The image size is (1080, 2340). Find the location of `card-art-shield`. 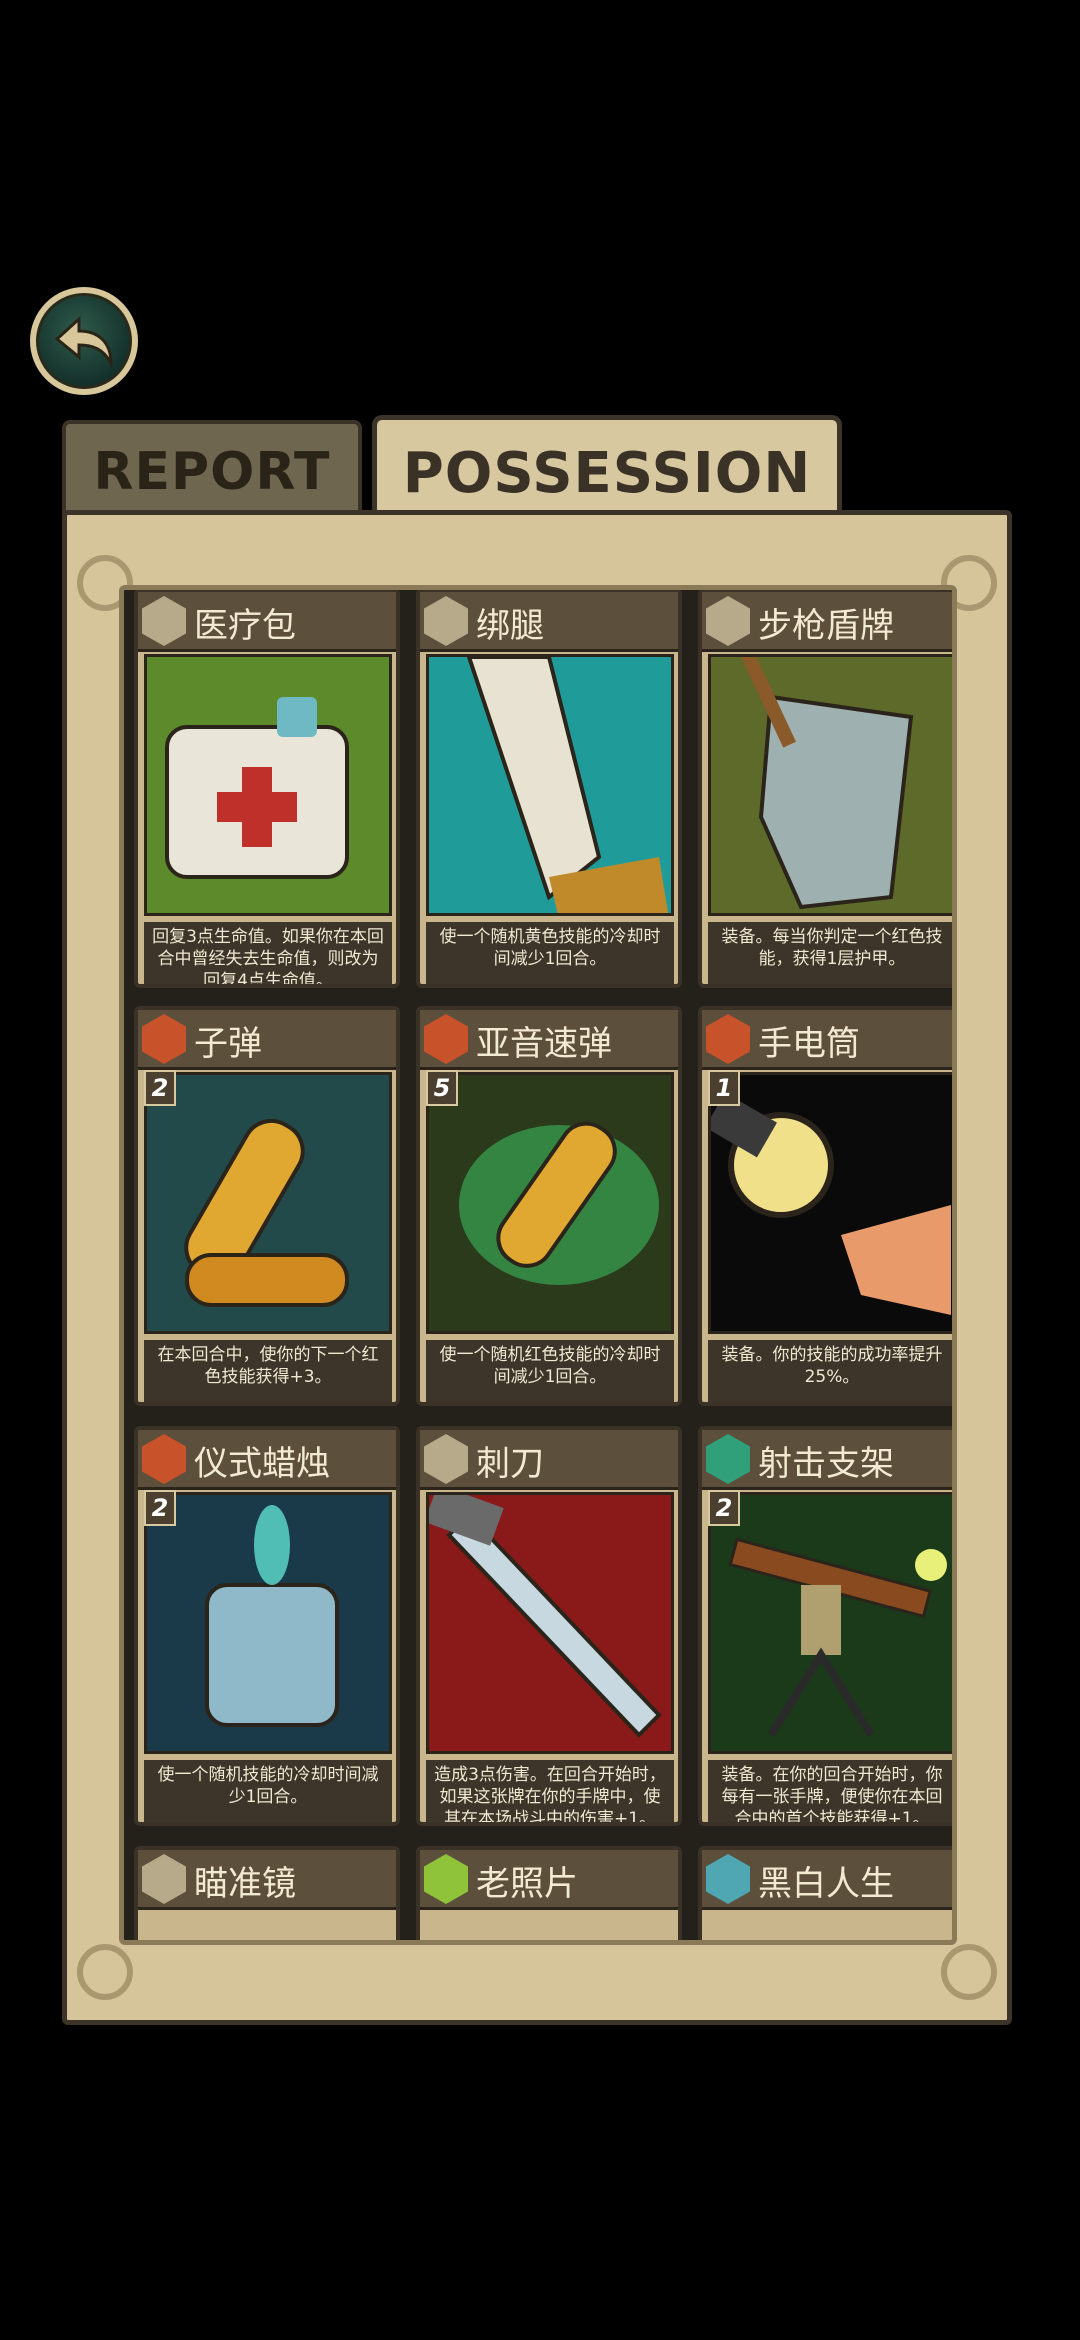

card-art-shield is located at coordinates (830, 785).